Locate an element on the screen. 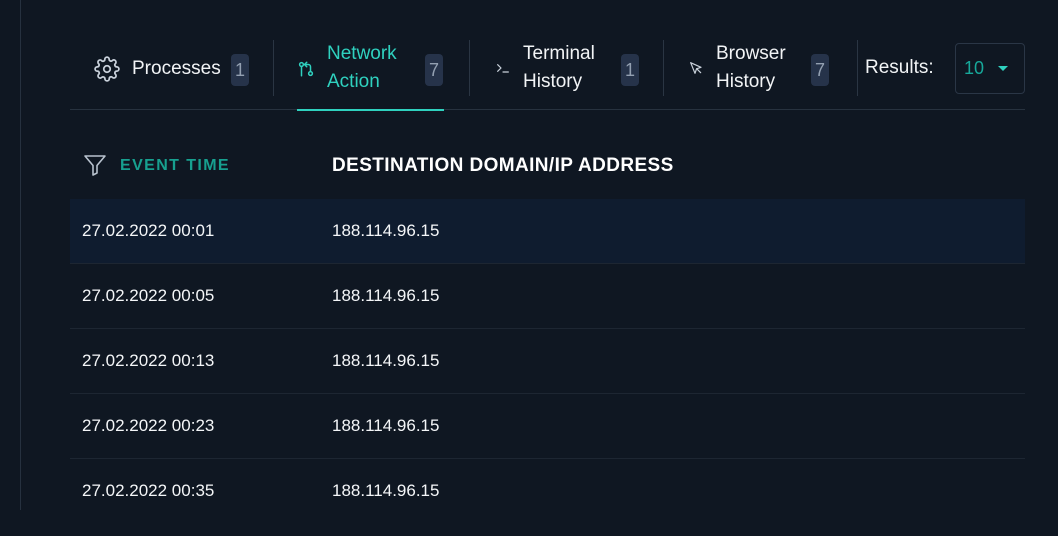 Image resolution: width=1058 pixels, height=536 pixels. table-row: 27.02.2022 00:05 188.114.96.15 is located at coordinates (547, 296).